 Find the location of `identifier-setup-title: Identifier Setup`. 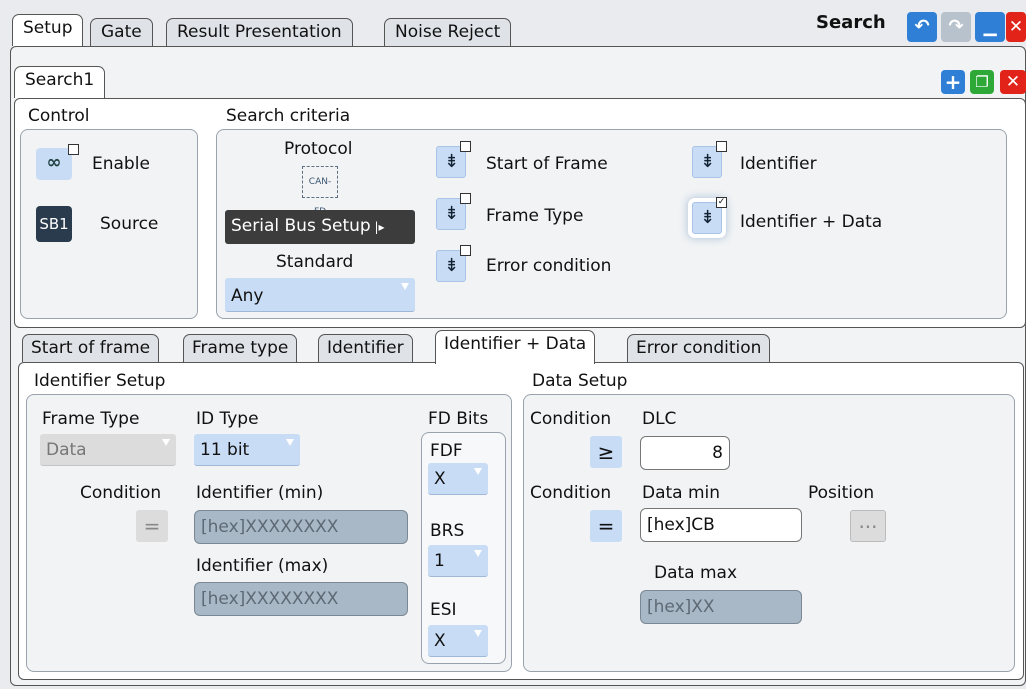

identifier-setup-title: Identifier Setup is located at coordinates (100, 381).